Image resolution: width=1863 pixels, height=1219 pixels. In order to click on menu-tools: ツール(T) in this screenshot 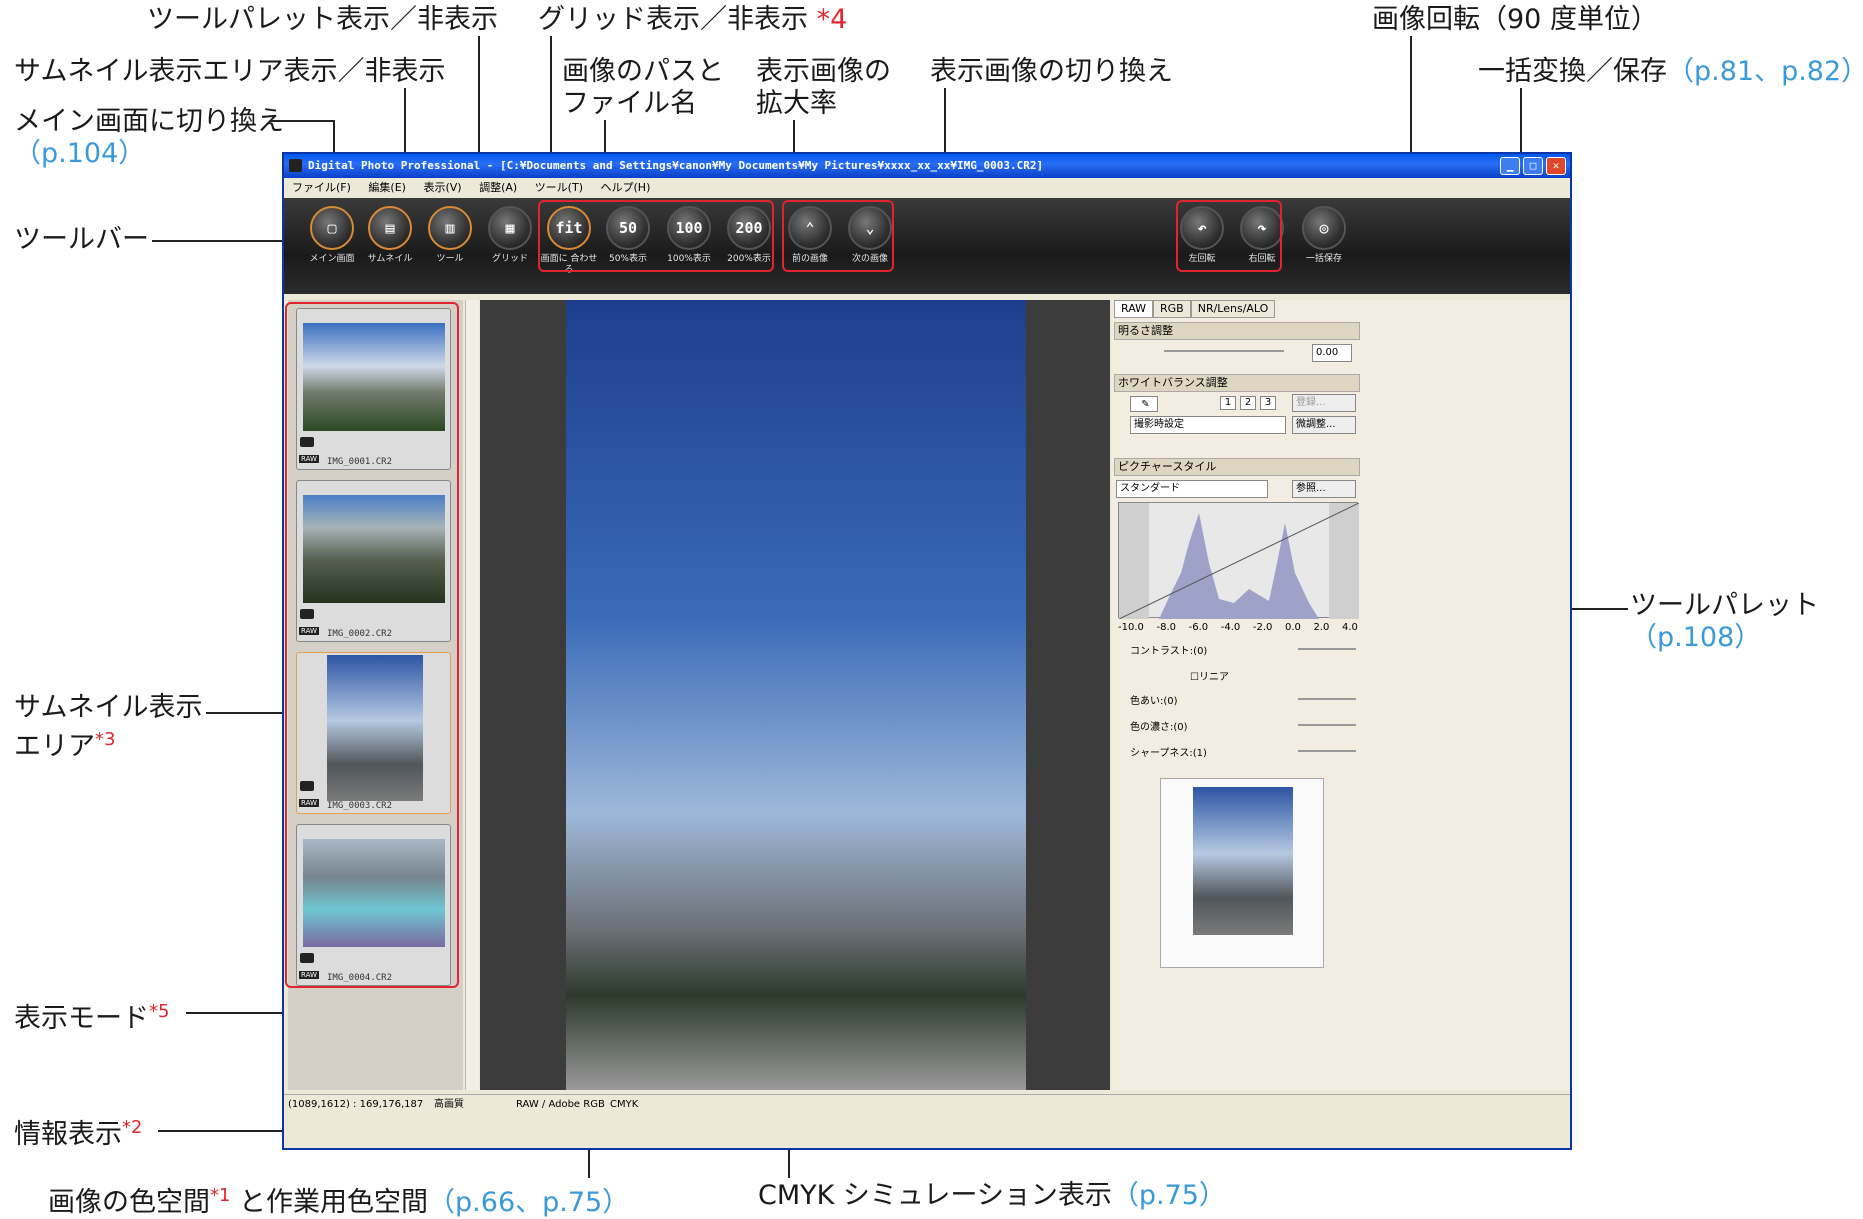, I will do `click(559, 187)`.